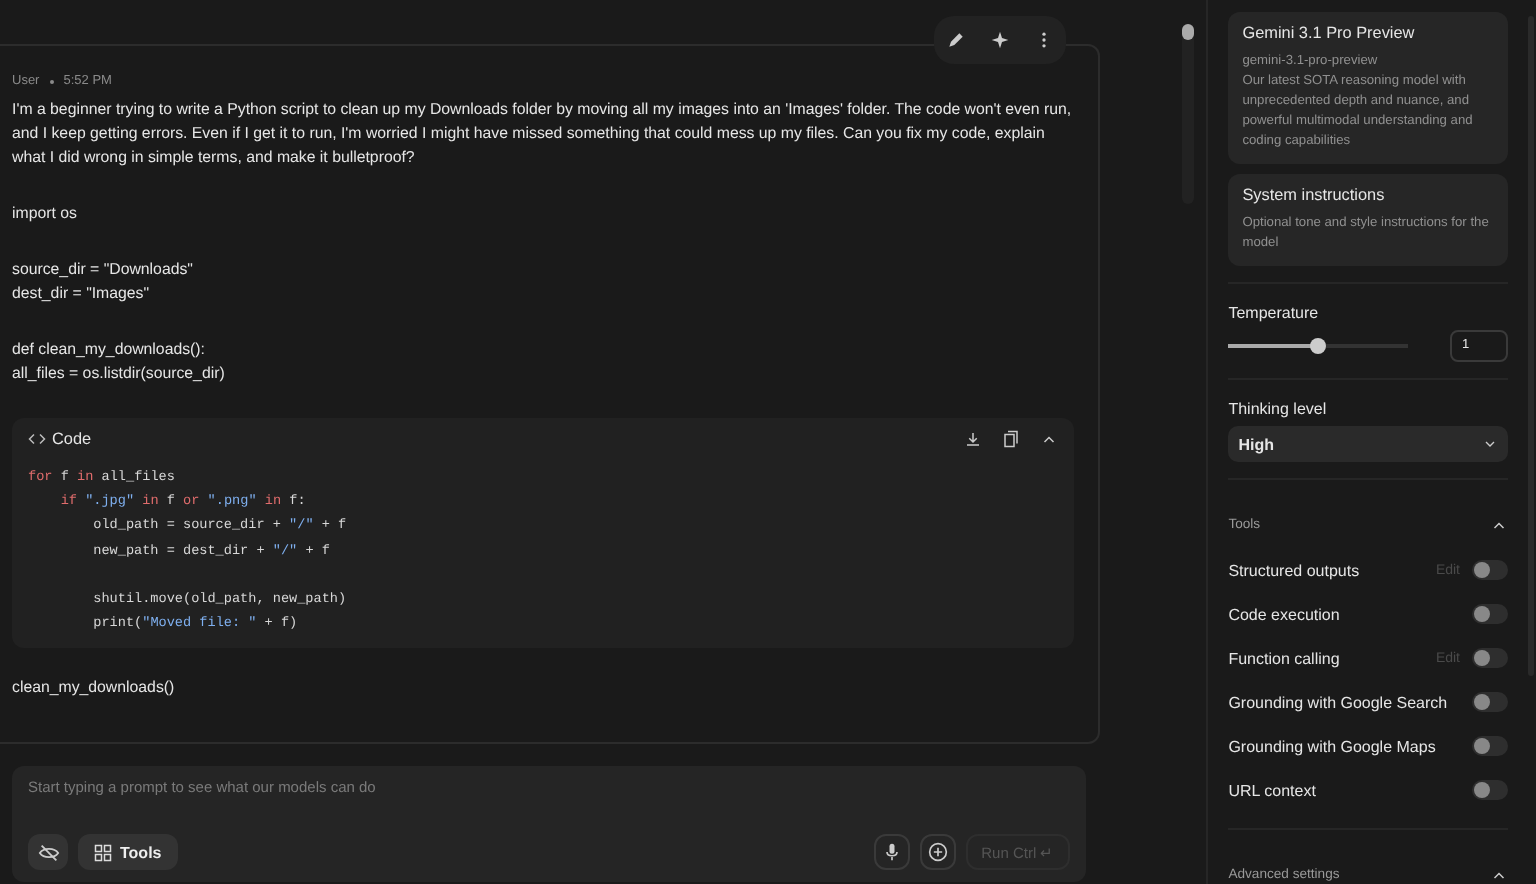 The height and width of the screenshot is (884, 1536). Describe the element at coordinates (973, 438) in the screenshot. I see `download-icon` at that location.